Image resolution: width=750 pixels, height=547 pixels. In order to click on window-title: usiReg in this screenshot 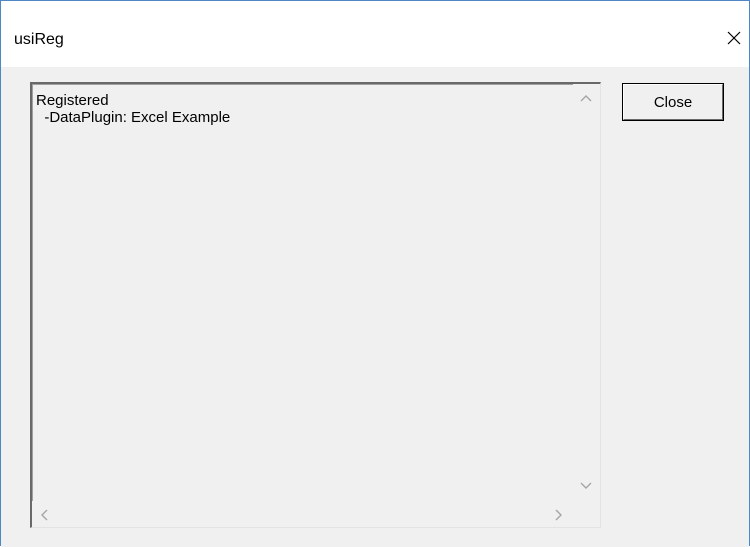, I will do `click(39, 39)`.